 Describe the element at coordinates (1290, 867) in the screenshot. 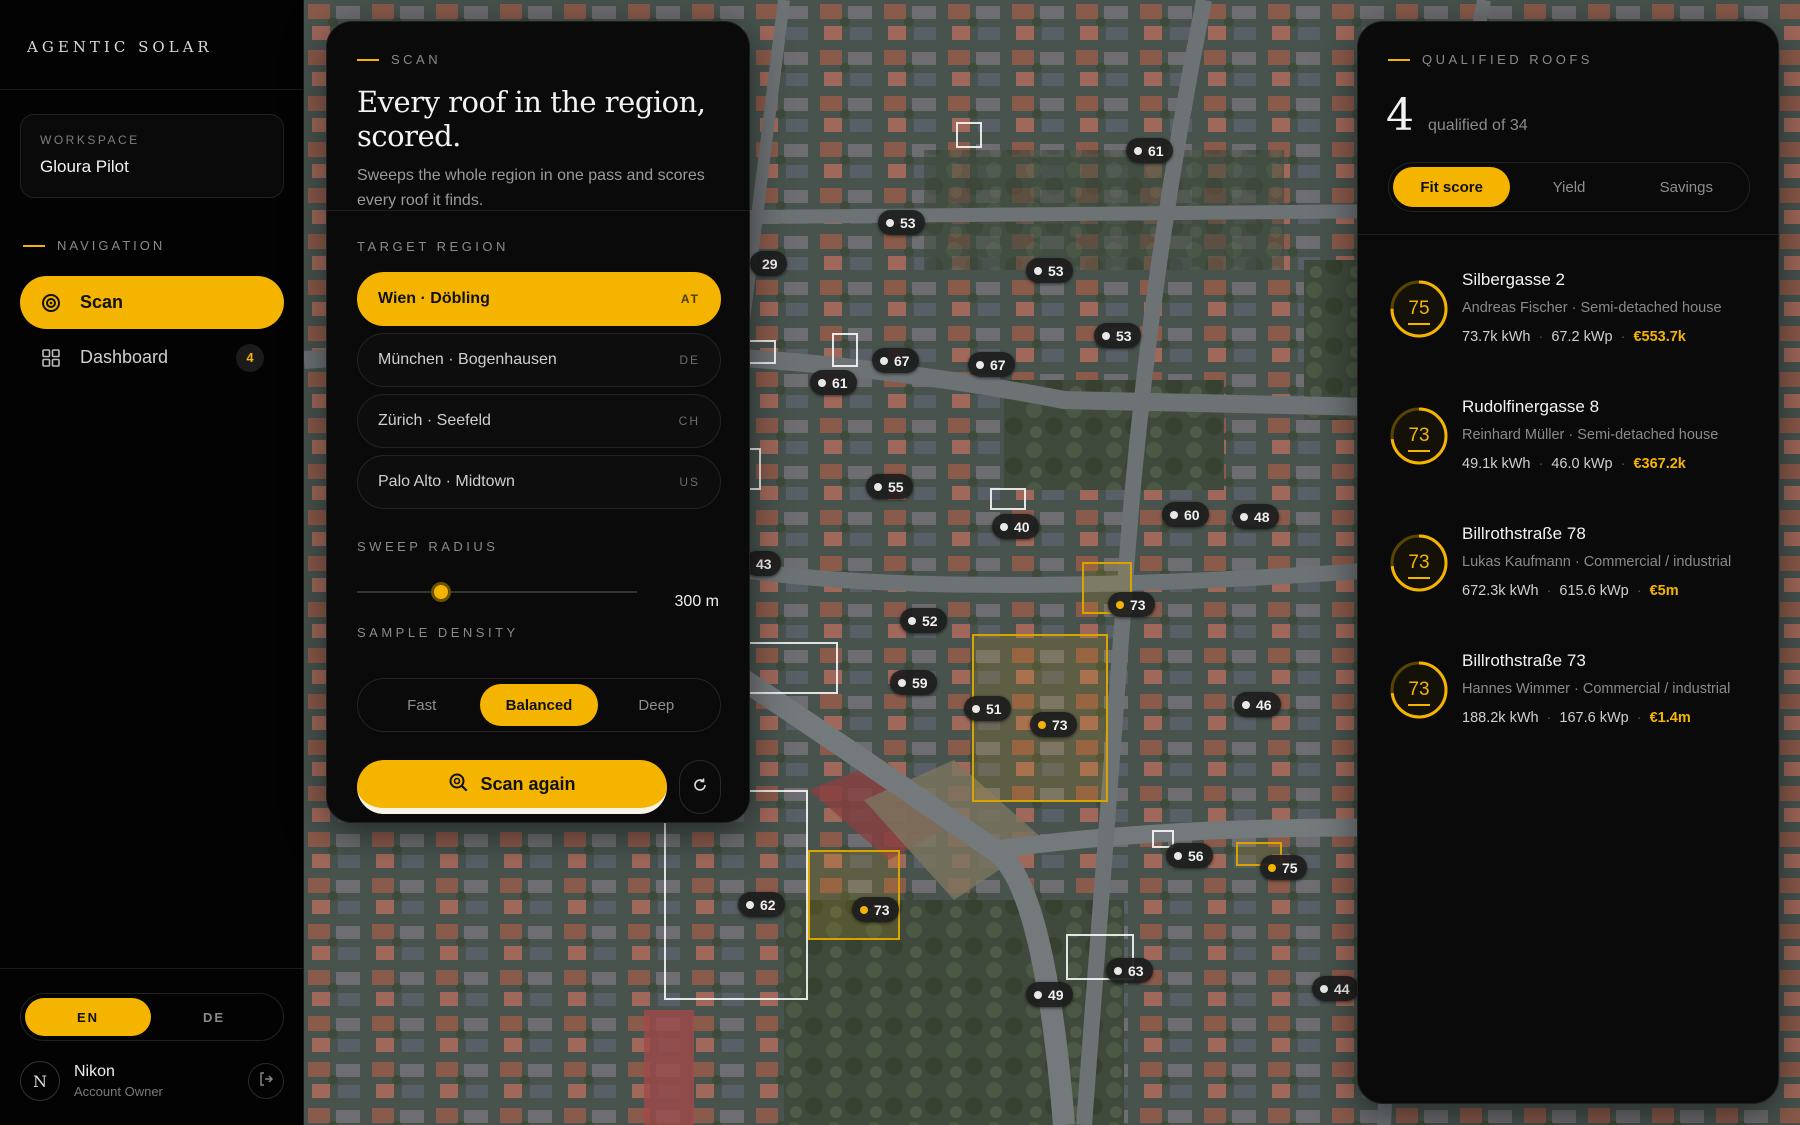

I see `pin-score: 75` at that location.